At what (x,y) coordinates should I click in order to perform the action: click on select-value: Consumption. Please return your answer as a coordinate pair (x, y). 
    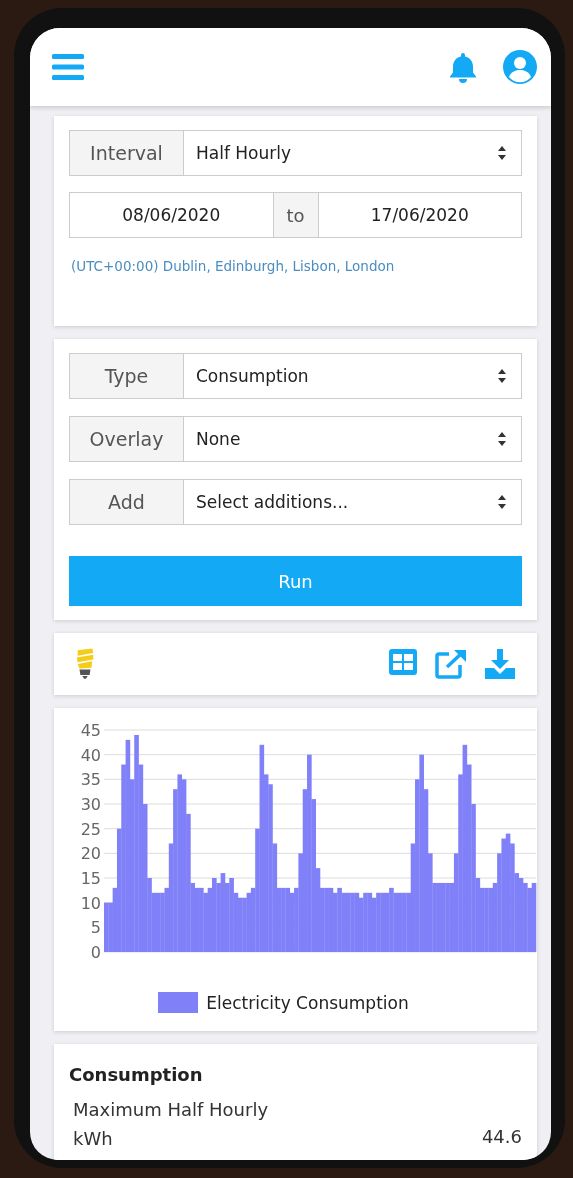
    Looking at the image, I should click on (253, 376).